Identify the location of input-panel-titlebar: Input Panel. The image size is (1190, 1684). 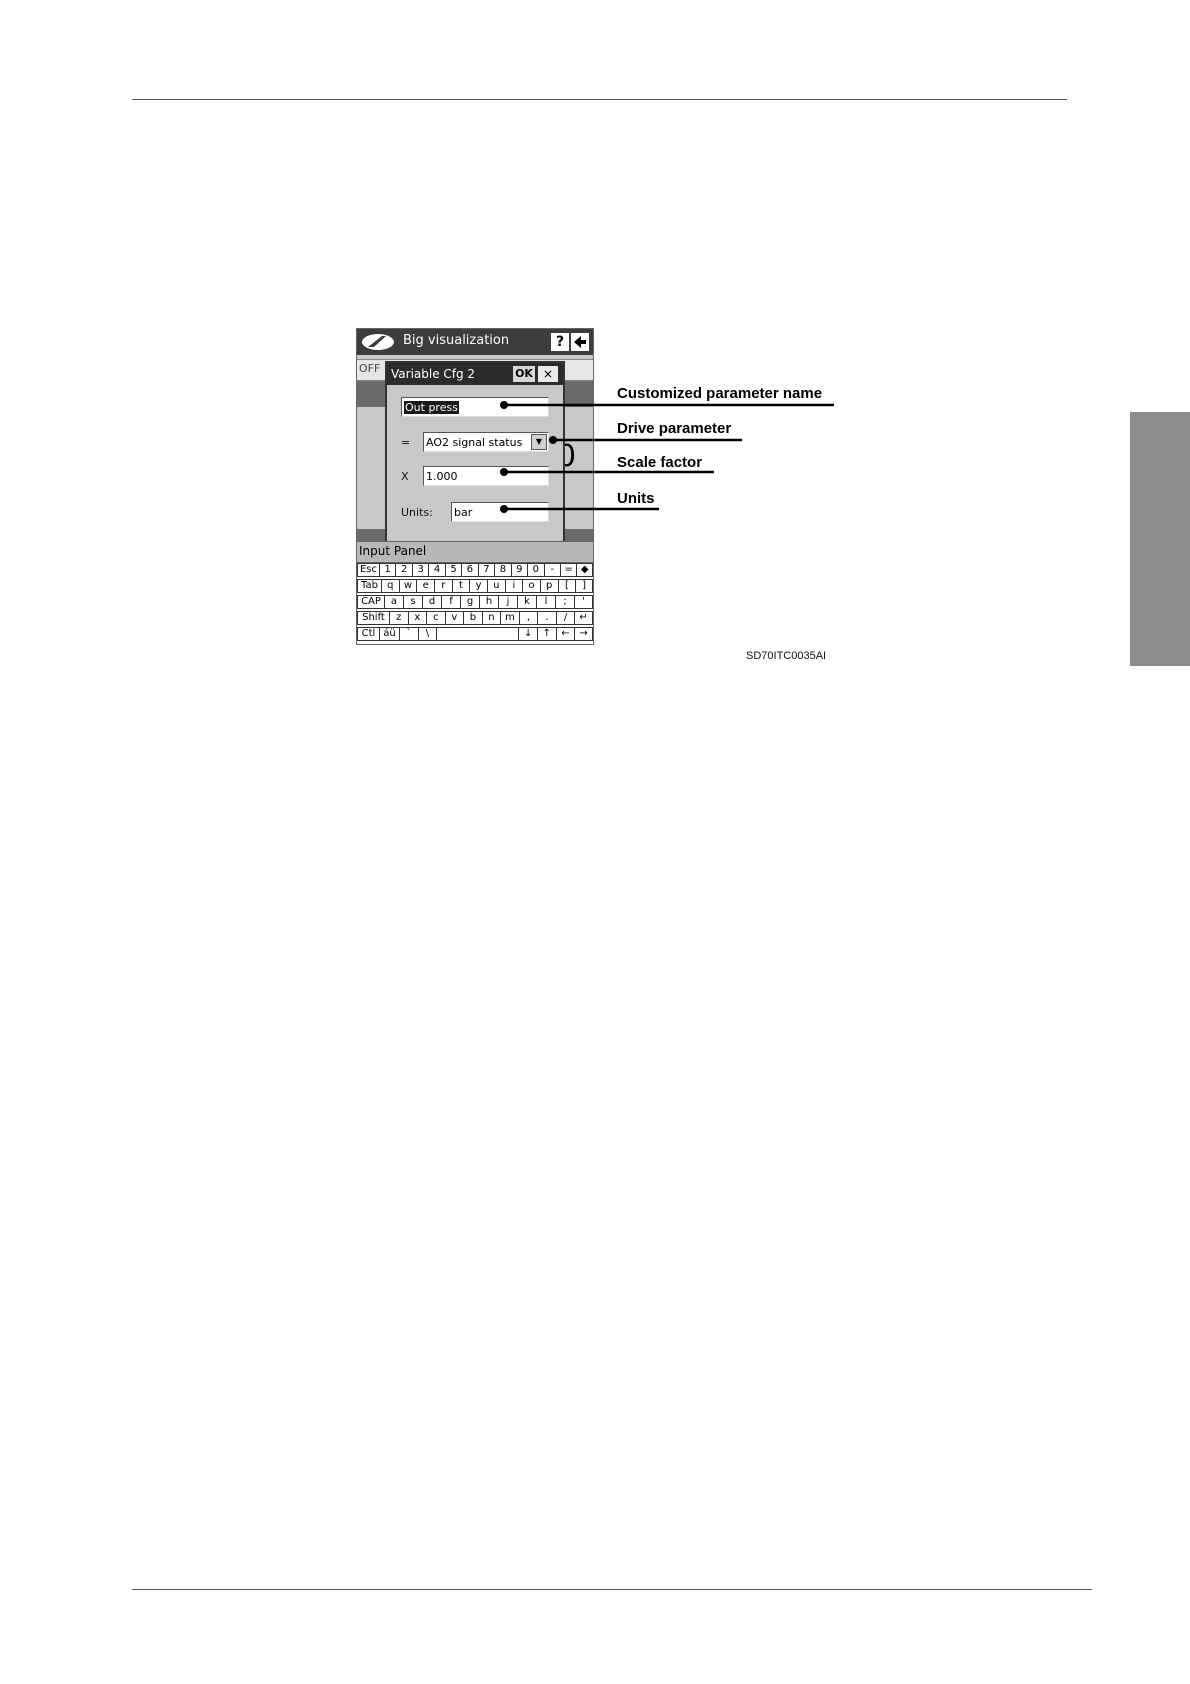
(475, 552).